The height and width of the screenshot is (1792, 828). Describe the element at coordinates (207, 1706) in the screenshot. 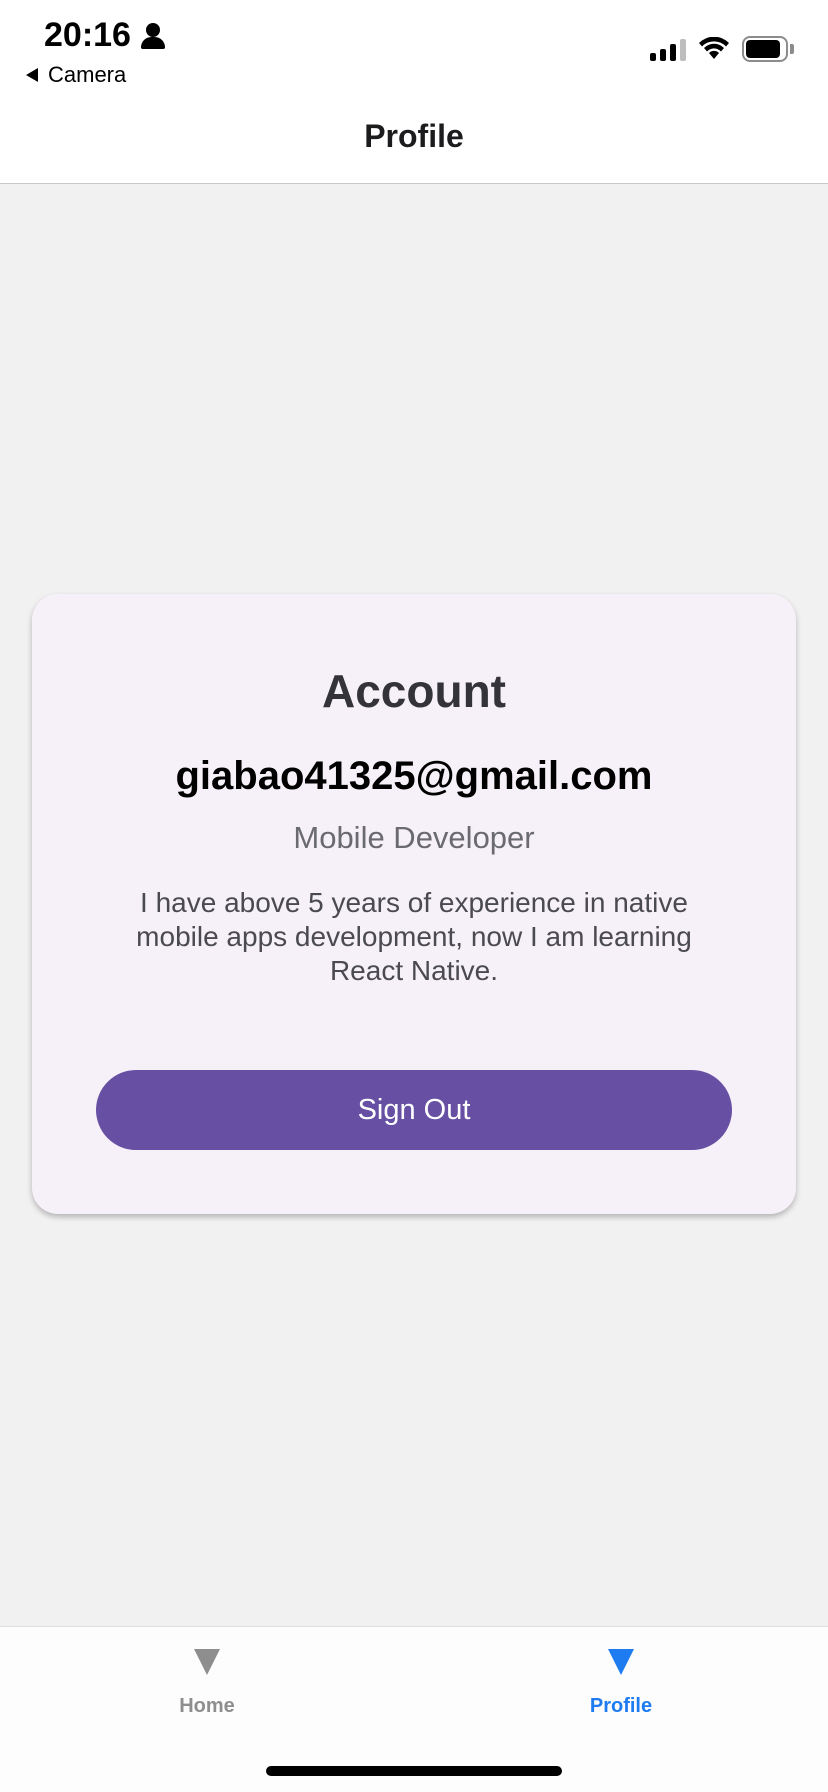

I see `tab-home-label: Home` at that location.